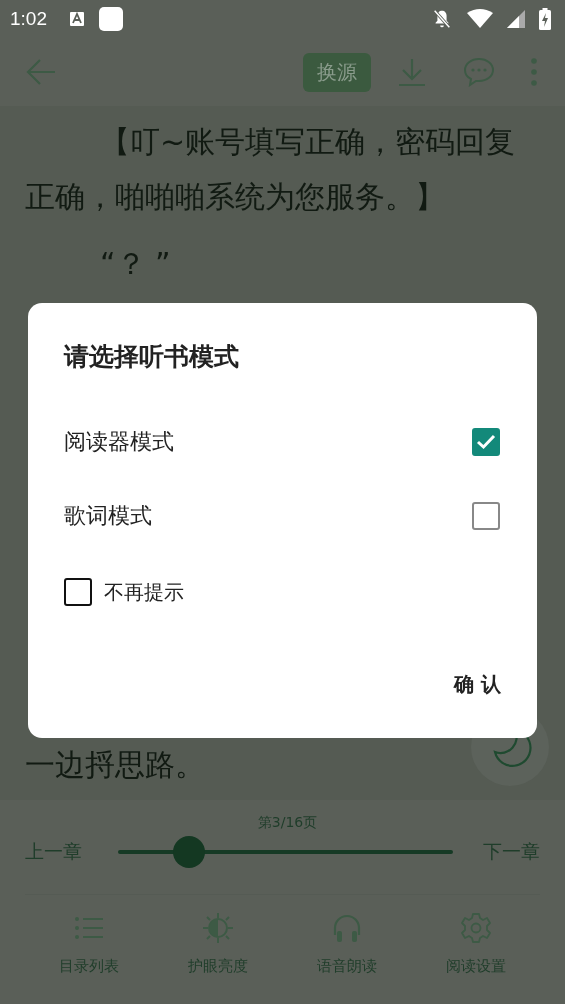  What do you see at coordinates (337, 72) in the screenshot?
I see `change-source-button: 换源` at bounding box center [337, 72].